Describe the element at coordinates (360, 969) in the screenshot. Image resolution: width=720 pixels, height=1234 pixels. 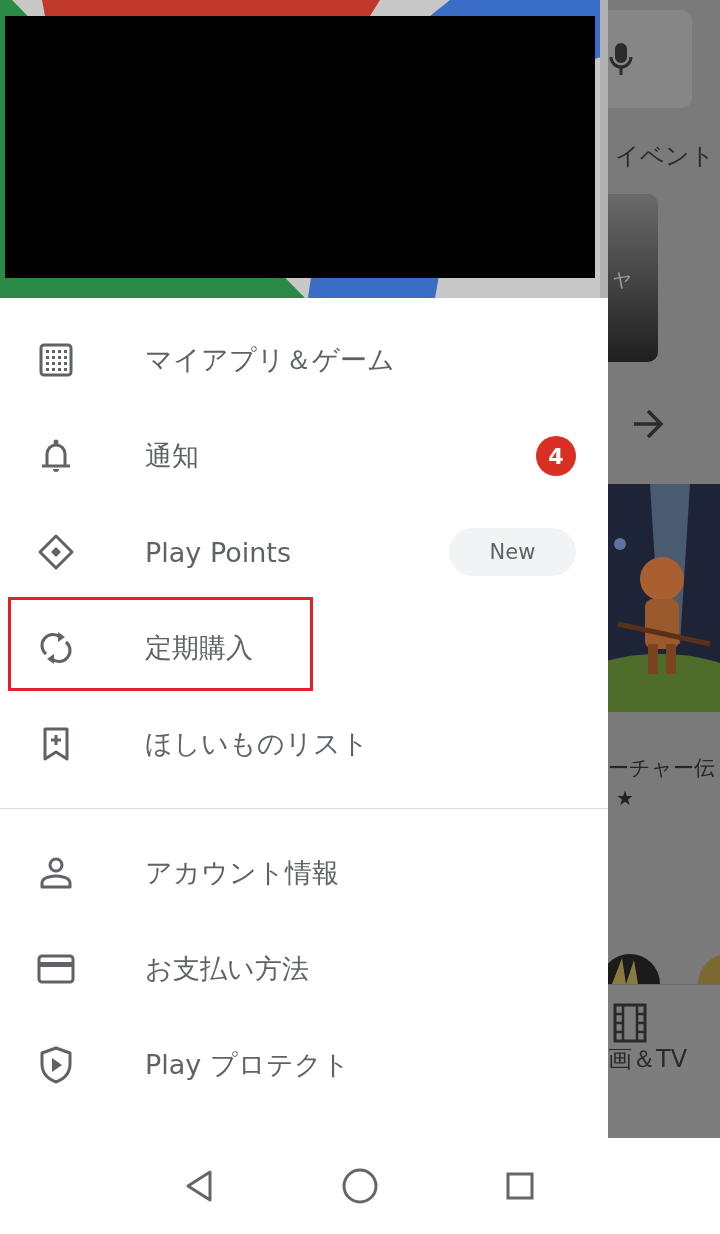
I see `menu-item: お支払い方法` at that location.